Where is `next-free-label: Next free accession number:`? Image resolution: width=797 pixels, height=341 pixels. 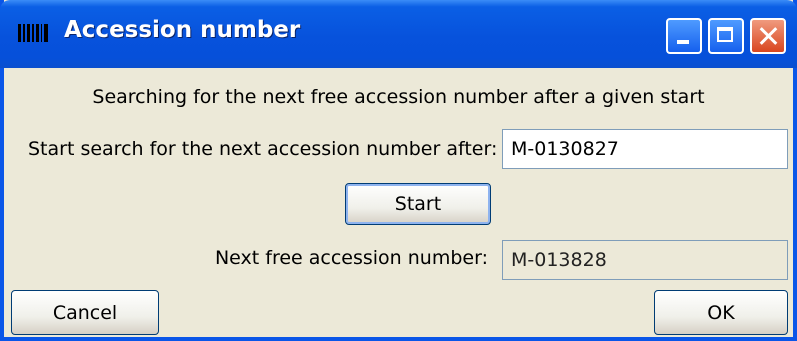
next-free-label: Next free accession number: is located at coordinates (351, 258).